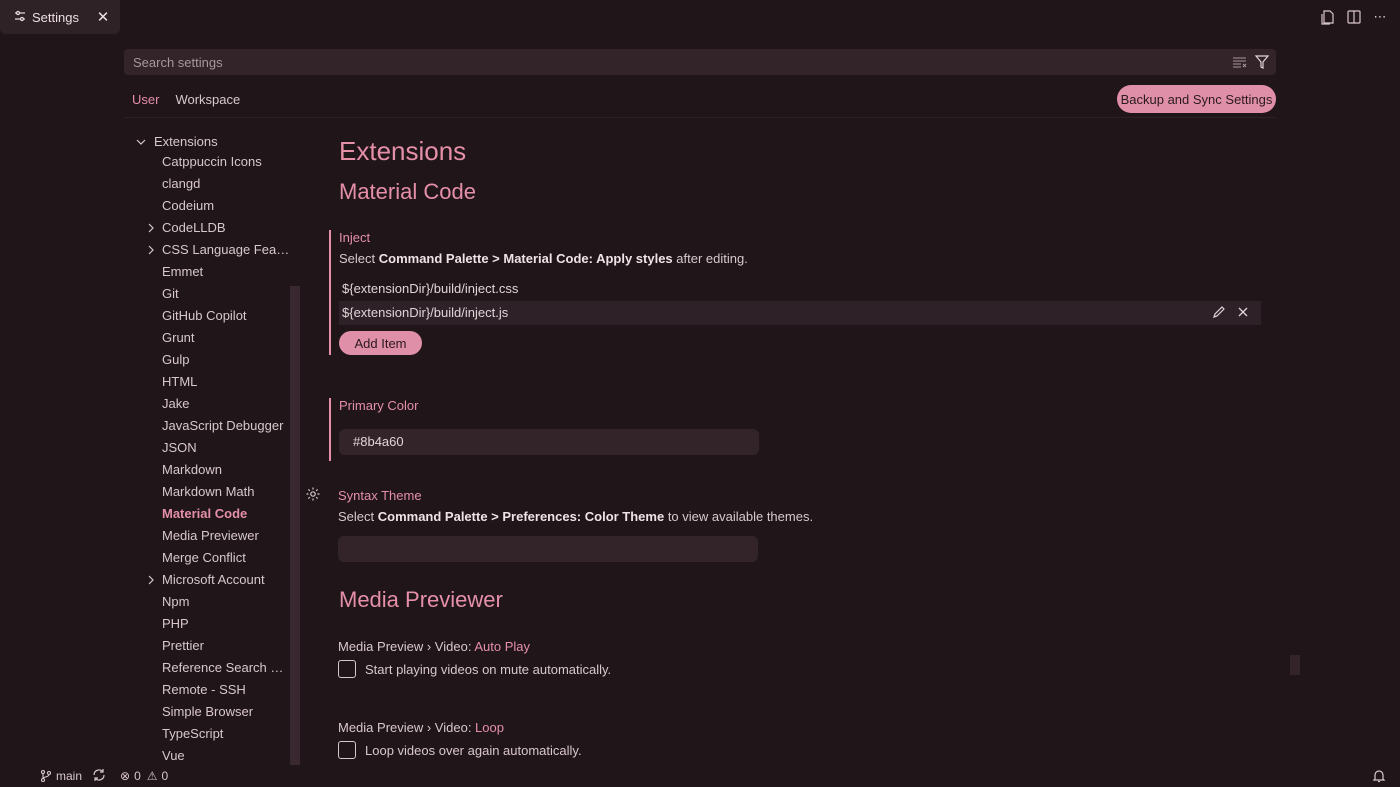 The width and height of the screenshot is (1400, 787). What do you see at coordinates (1196, 99) in the screenshot?
I see `backup-sync-button: Backup and Sync Settings` at bounding box center [1196, 99].